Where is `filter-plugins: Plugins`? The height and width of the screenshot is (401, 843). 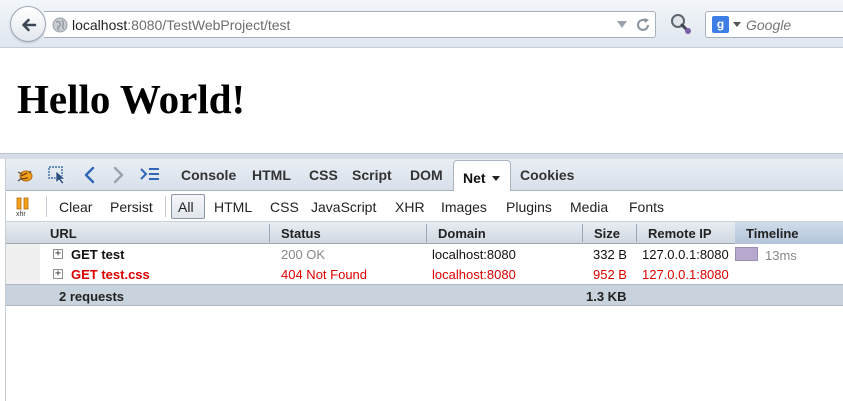 filter-plugins: Plugins is located at coordinates (529, 207).